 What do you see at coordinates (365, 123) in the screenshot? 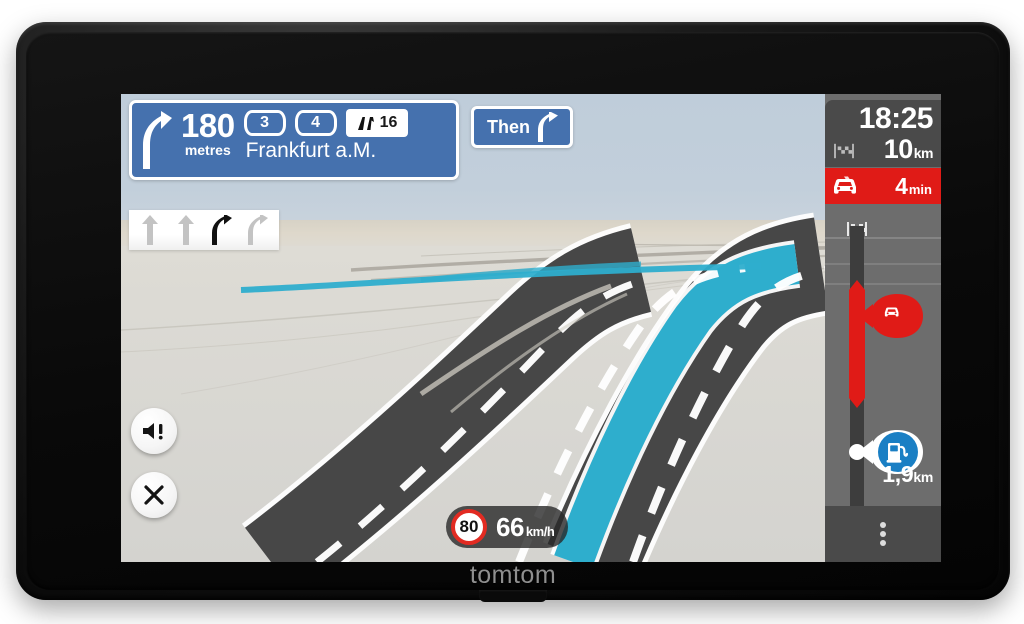
I see `autobahn-shield-icon` at bounding box center [365, 123].